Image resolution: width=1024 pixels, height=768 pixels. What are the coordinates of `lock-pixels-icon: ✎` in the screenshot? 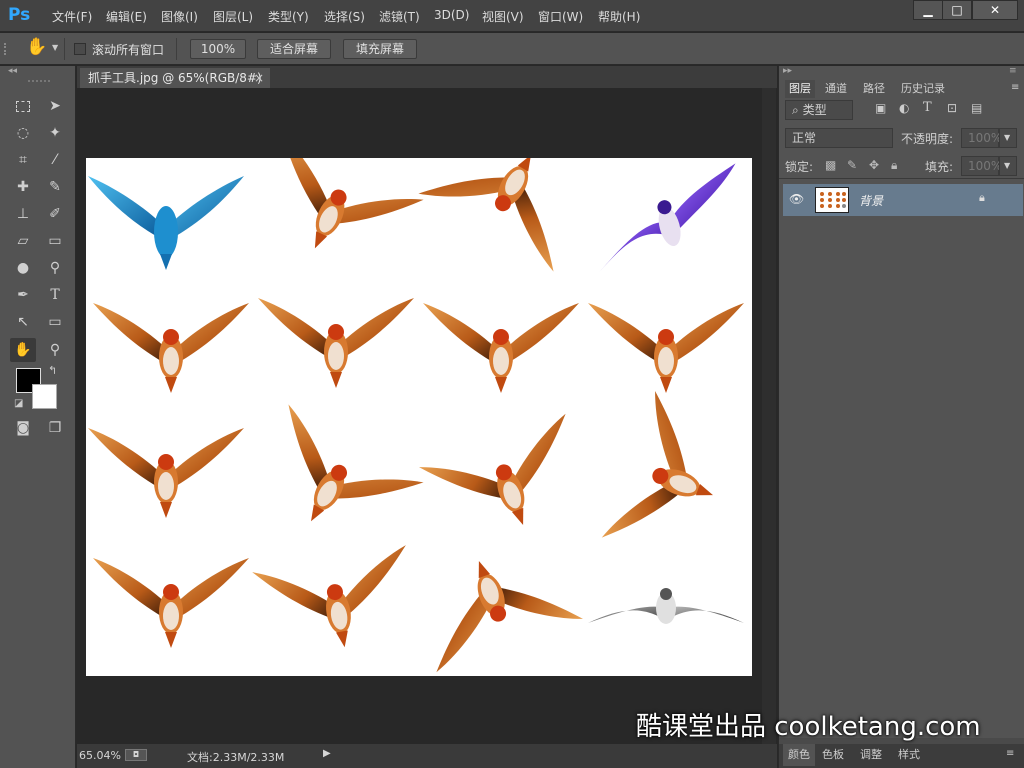 It's located at (852, 165).